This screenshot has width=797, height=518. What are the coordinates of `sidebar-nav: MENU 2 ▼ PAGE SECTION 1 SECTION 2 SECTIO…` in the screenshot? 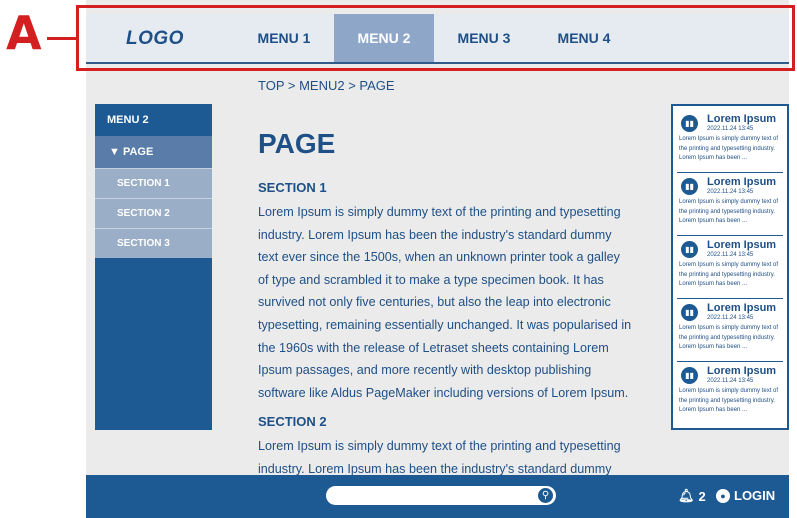 It's located at (153, 267).